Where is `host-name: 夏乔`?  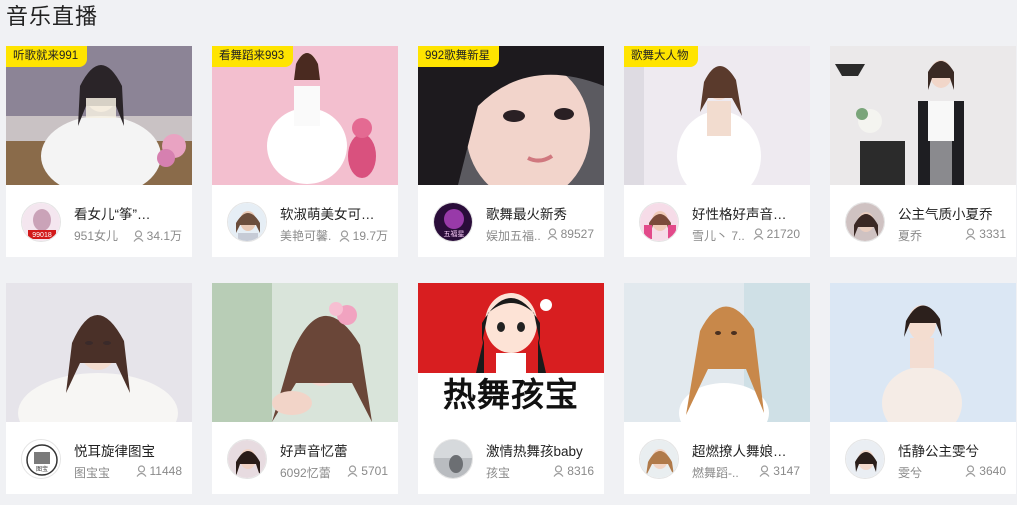
host-name: 夏乔 is located at coordinates (910, 235).